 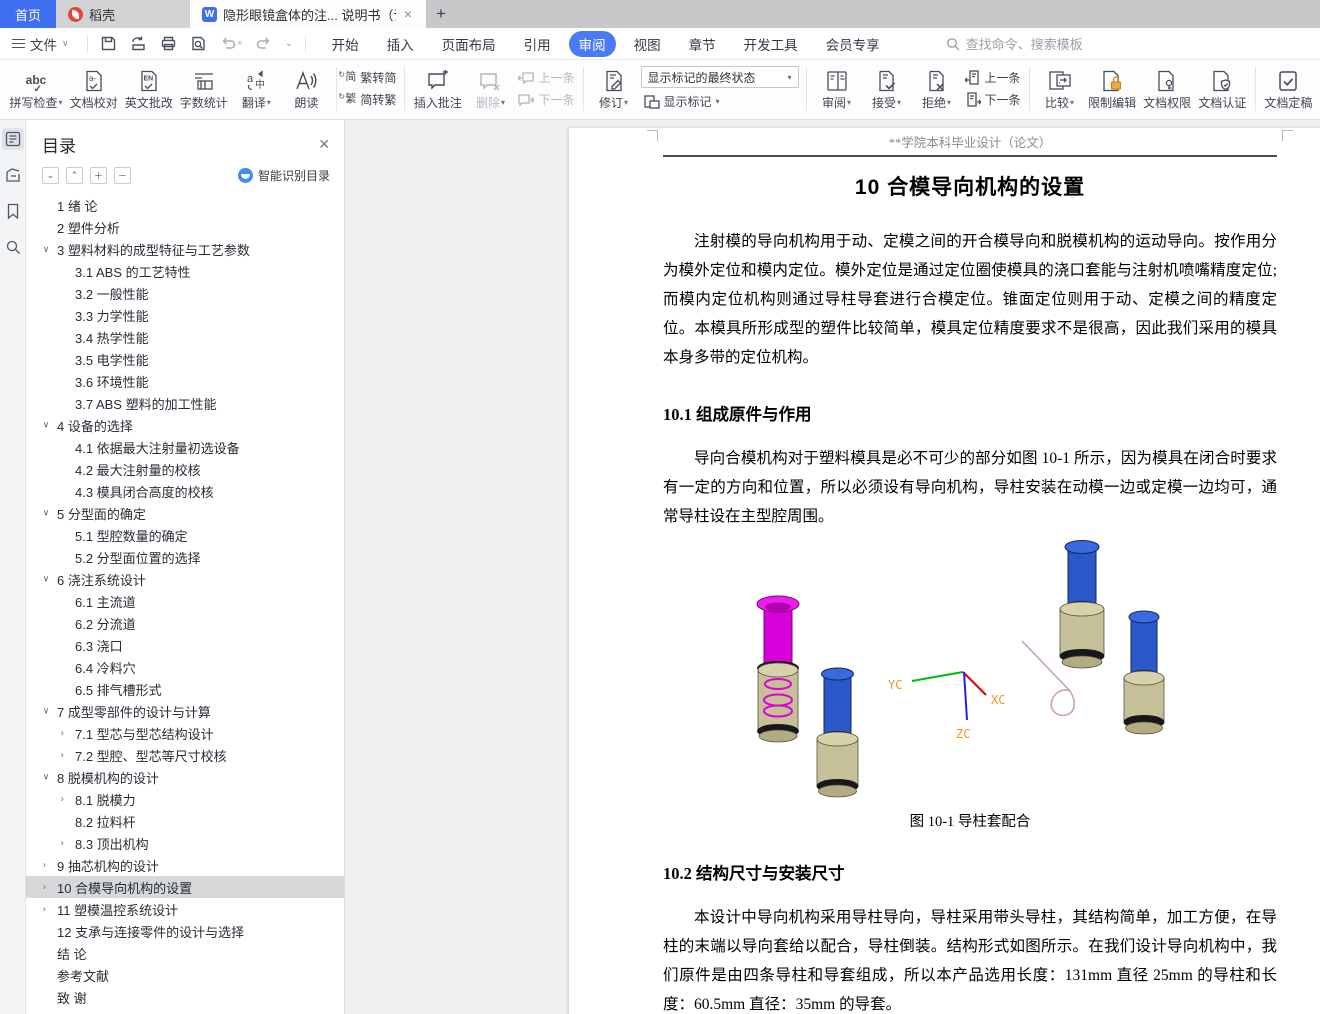 I want to click on menu-tab: 插入, so click(x=400, y=44).